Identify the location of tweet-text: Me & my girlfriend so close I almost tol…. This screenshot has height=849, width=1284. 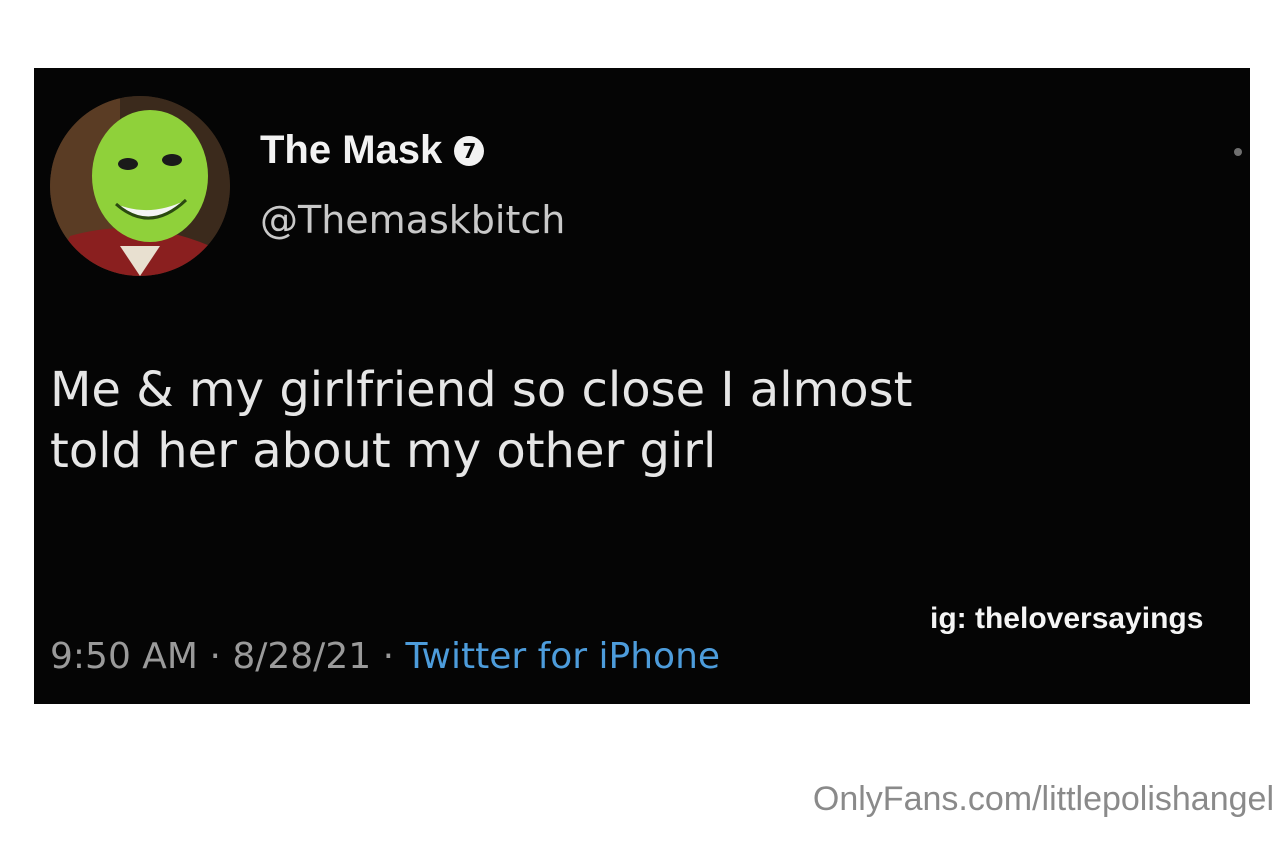
(640, 421).